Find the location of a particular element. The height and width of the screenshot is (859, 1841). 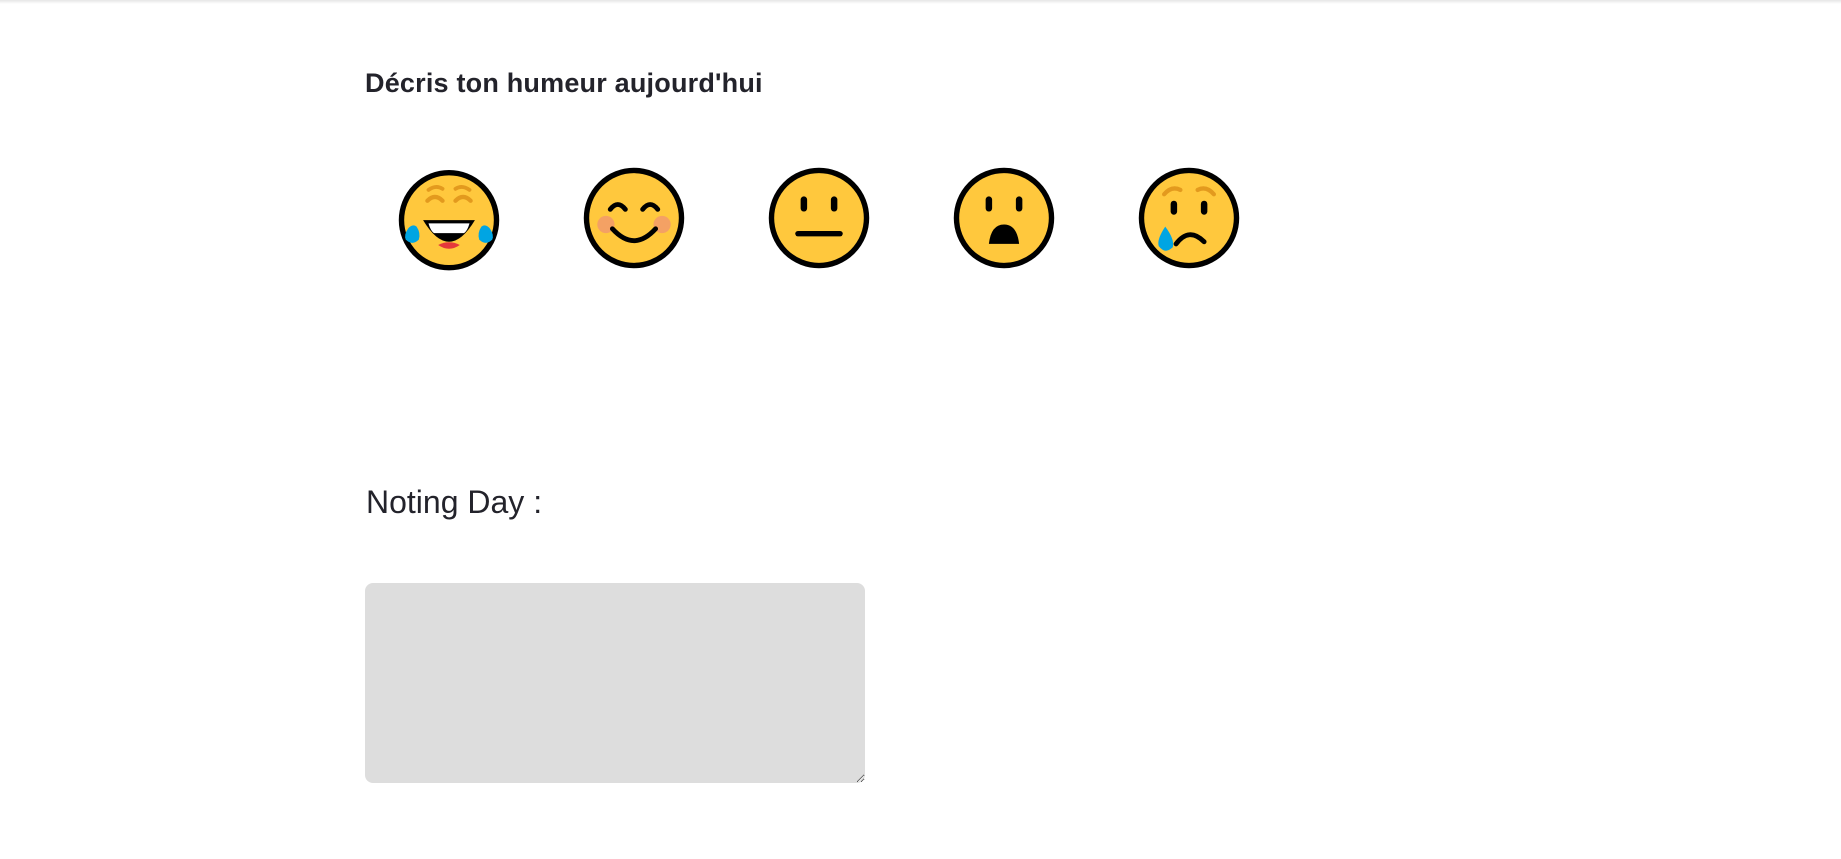

mood-selector is located at coordinates (819, 218).